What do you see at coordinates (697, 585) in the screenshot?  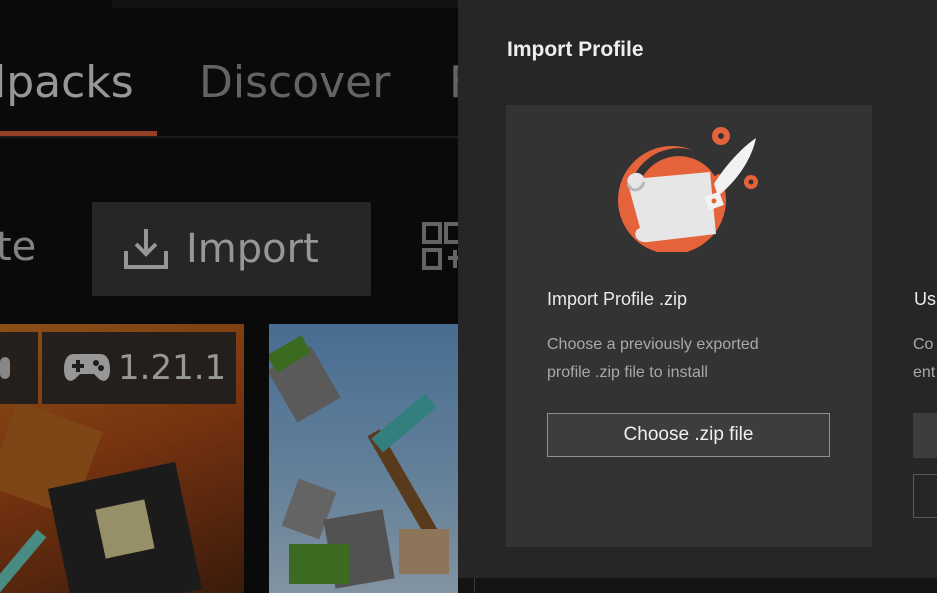 I see `modal-footer-edge` at bounding box center [697, 585].